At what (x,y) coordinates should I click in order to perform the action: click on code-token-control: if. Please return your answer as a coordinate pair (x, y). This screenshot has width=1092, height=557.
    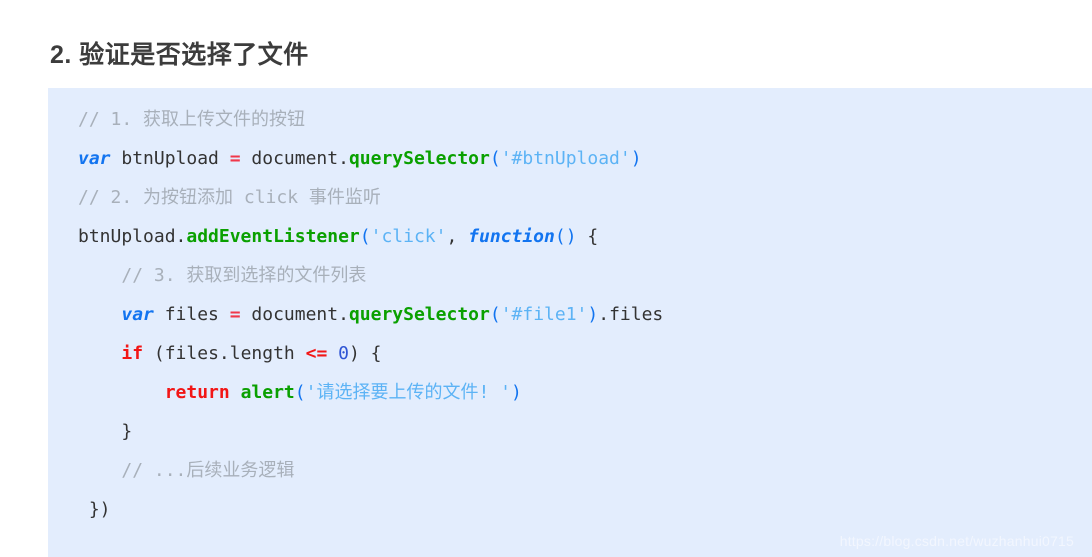
    Looking at the image, I should click on (132, 353).